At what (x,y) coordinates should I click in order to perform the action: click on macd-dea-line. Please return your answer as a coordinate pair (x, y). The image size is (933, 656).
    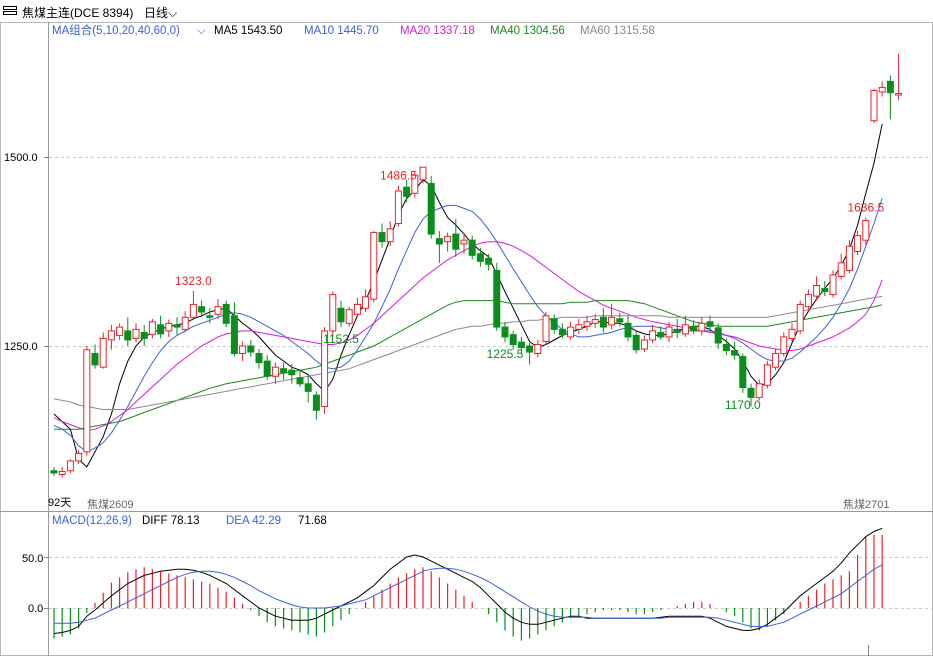
    Looking at the image, I should click on (468, 595).